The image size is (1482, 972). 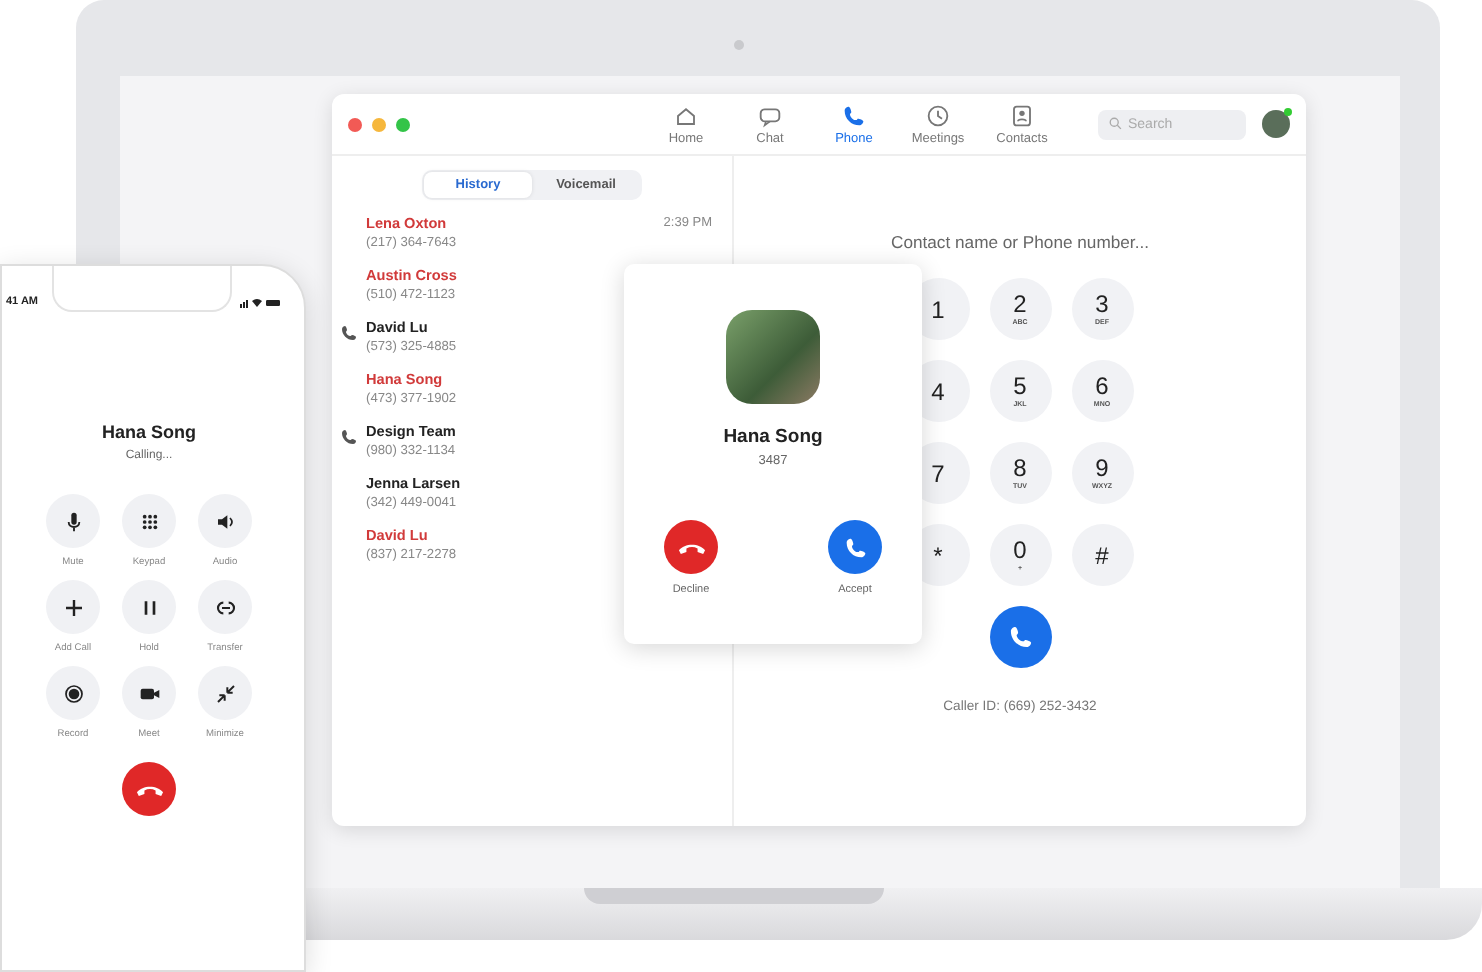 What do you see at coordinates (260, 302) in the screenshot?
I see `status-icons-drawing` at bounding box center [260, 302].